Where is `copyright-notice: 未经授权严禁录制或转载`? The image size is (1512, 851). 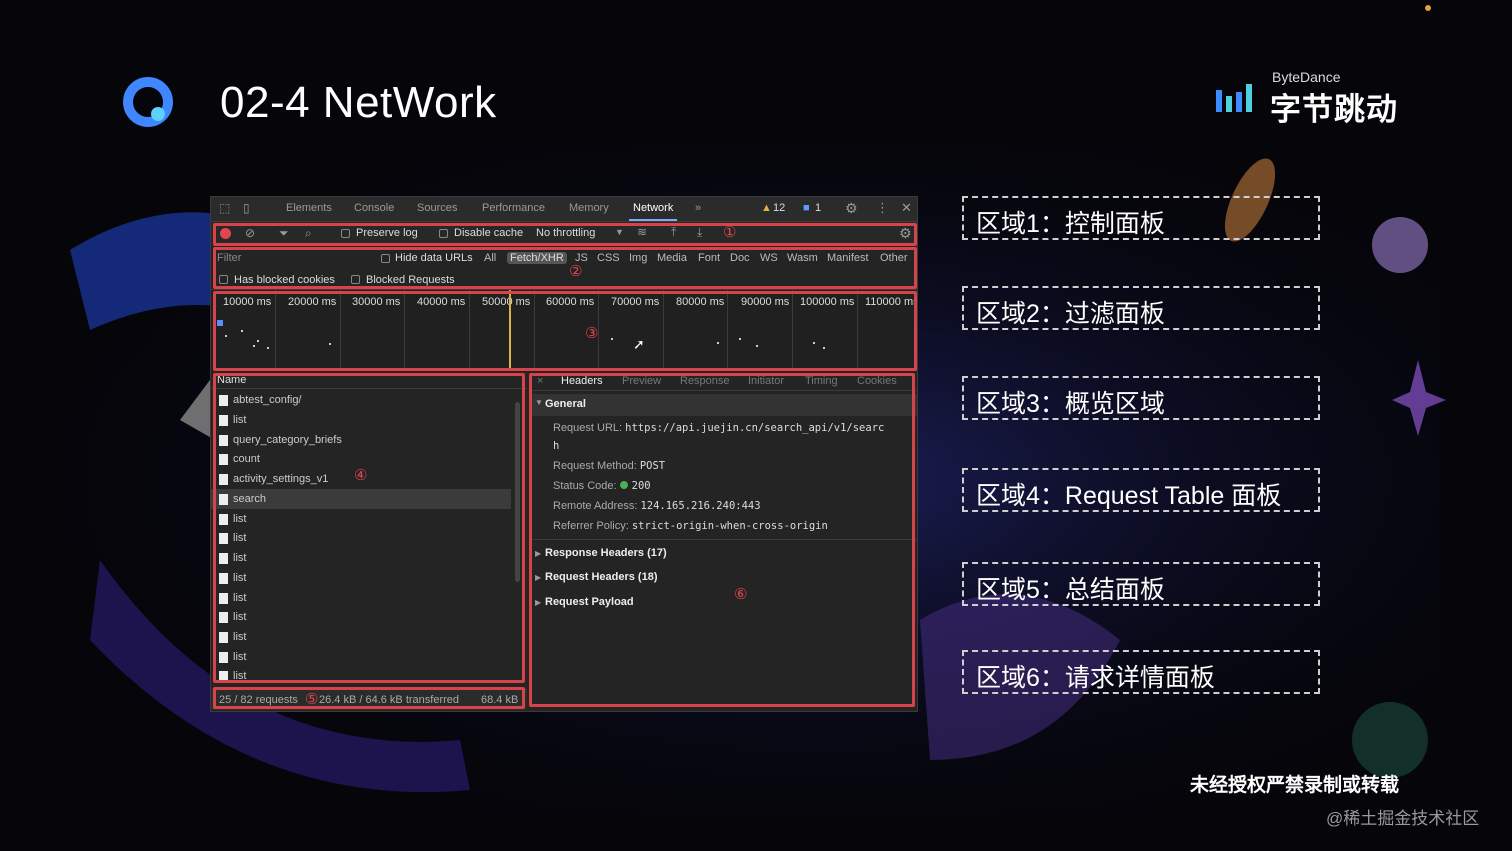
copyright-notice: 未经授权严禁录制或转载 is located at coordinates (1295, 785).